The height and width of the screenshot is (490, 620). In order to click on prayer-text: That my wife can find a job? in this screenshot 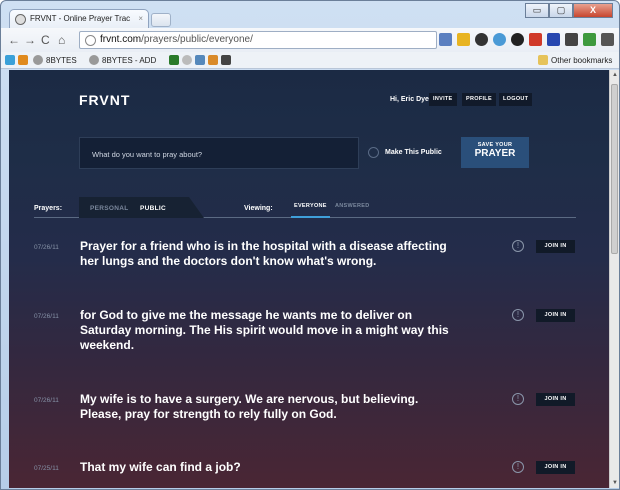, I will do `click(160, 467)`.